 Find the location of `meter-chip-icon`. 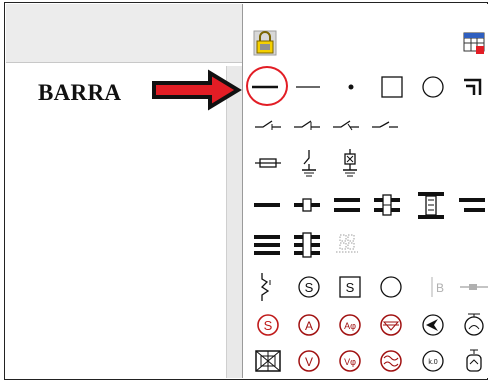

meter-chip-icon is located at coordinates (474, 361).